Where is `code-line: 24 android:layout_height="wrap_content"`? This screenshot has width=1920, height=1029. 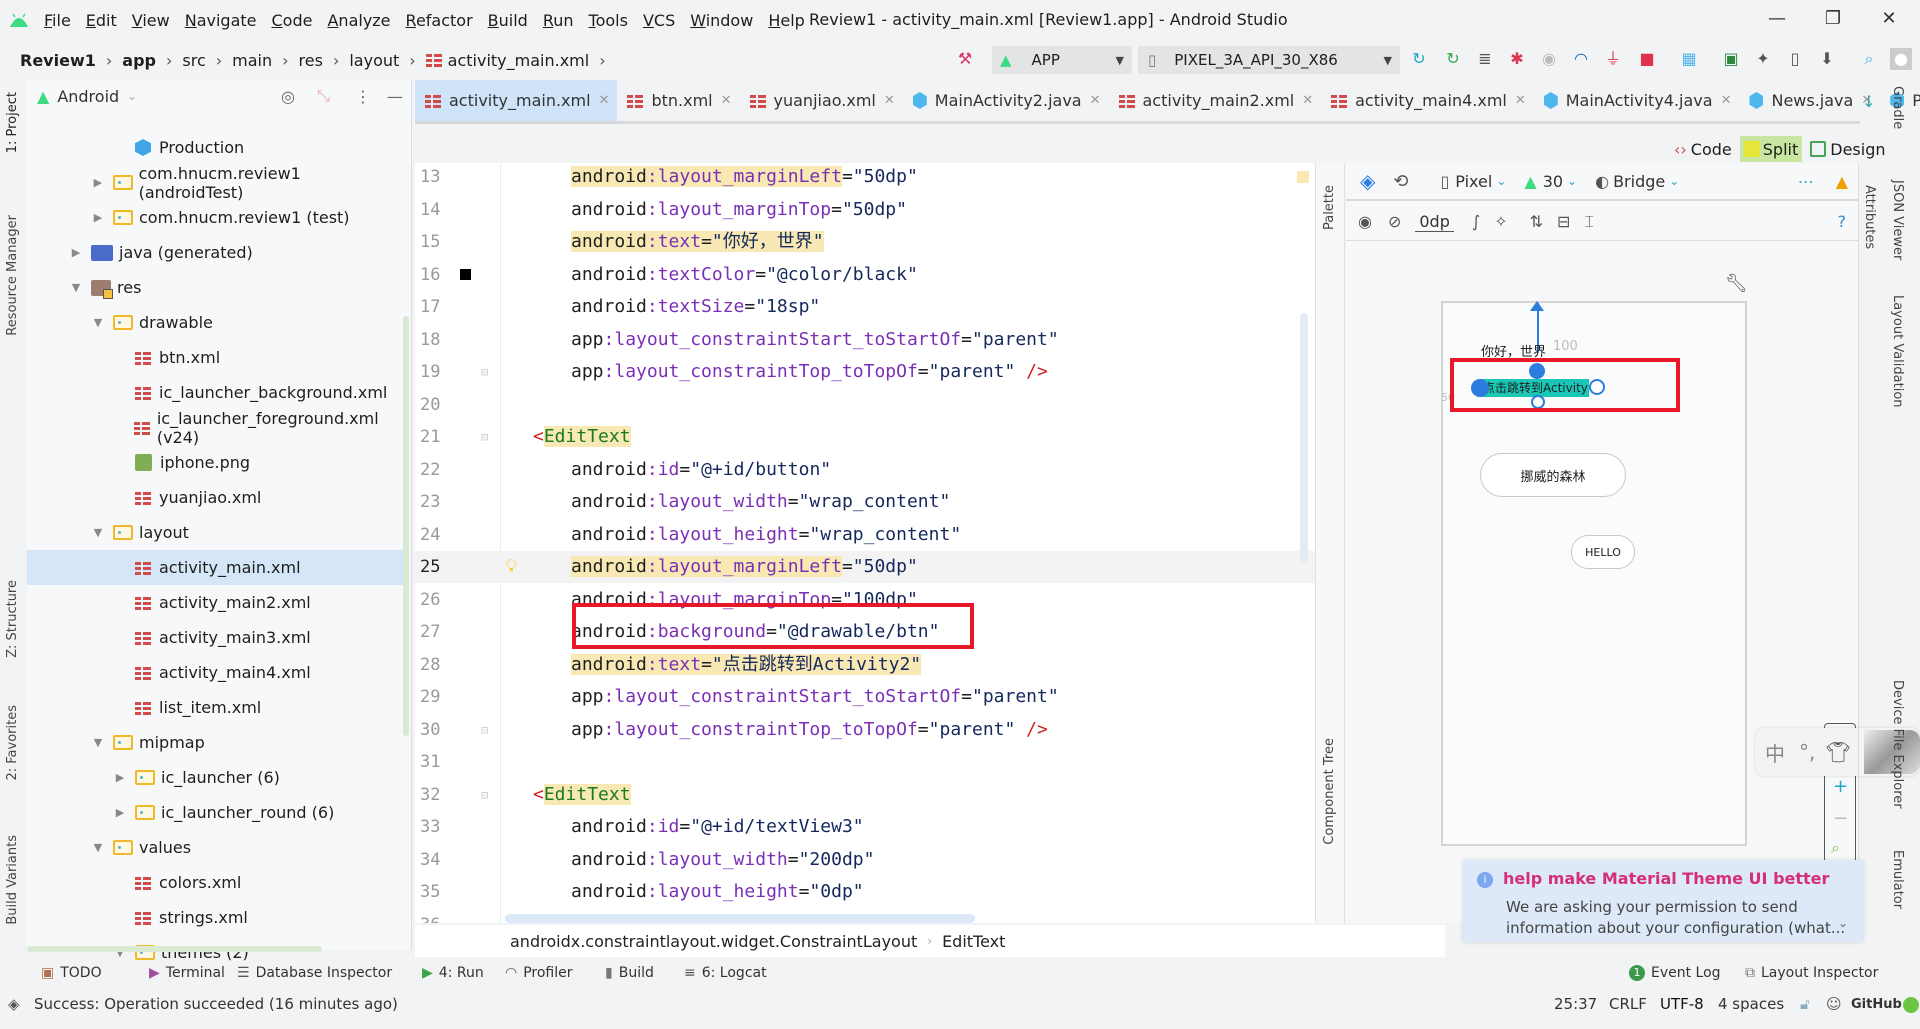 code-line: 24 android:layout_height="wrap_content" is located at coordinates (865, 535).